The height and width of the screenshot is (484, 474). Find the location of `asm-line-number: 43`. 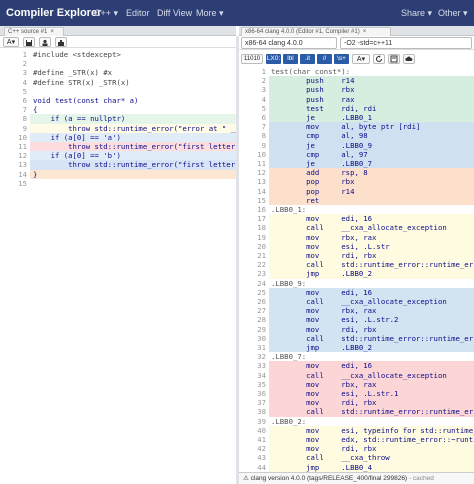

asm-line-number: 43 is located at coordinates (254, 458).